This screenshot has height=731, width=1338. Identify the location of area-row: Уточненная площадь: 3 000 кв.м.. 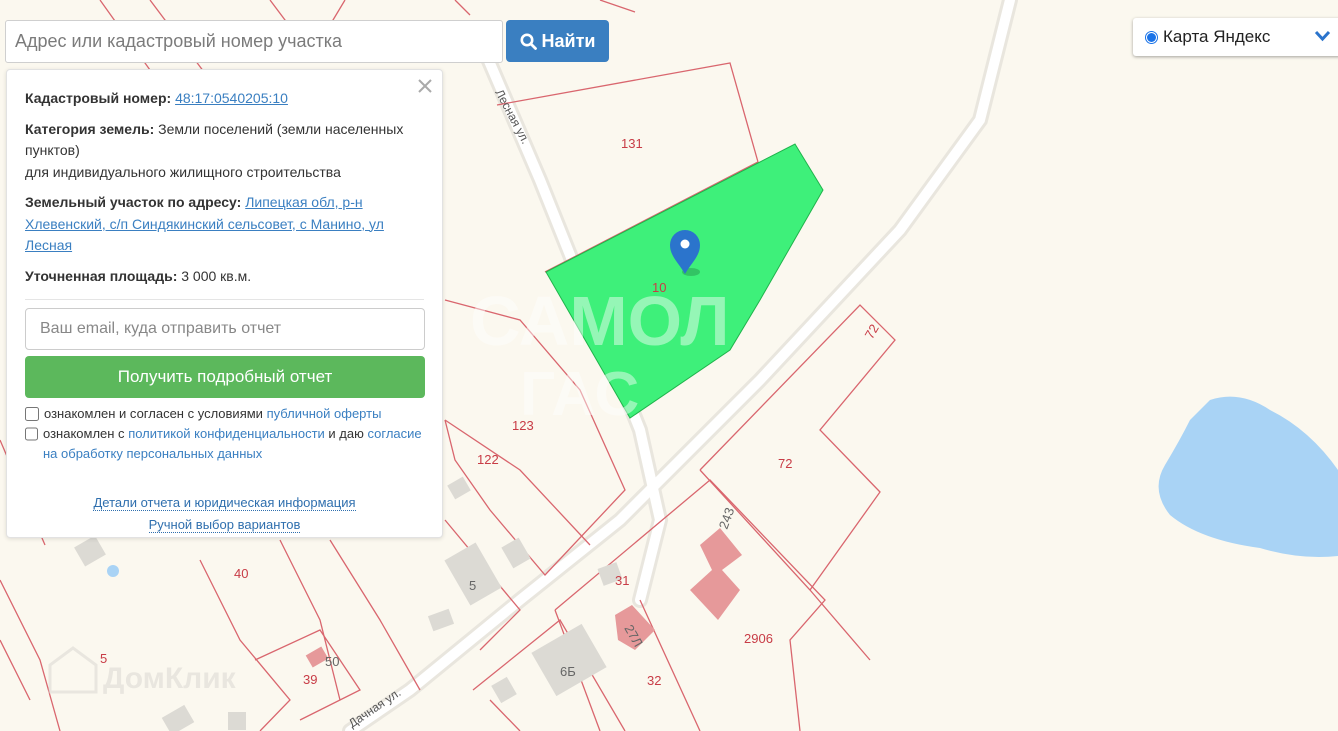
(224, 277).